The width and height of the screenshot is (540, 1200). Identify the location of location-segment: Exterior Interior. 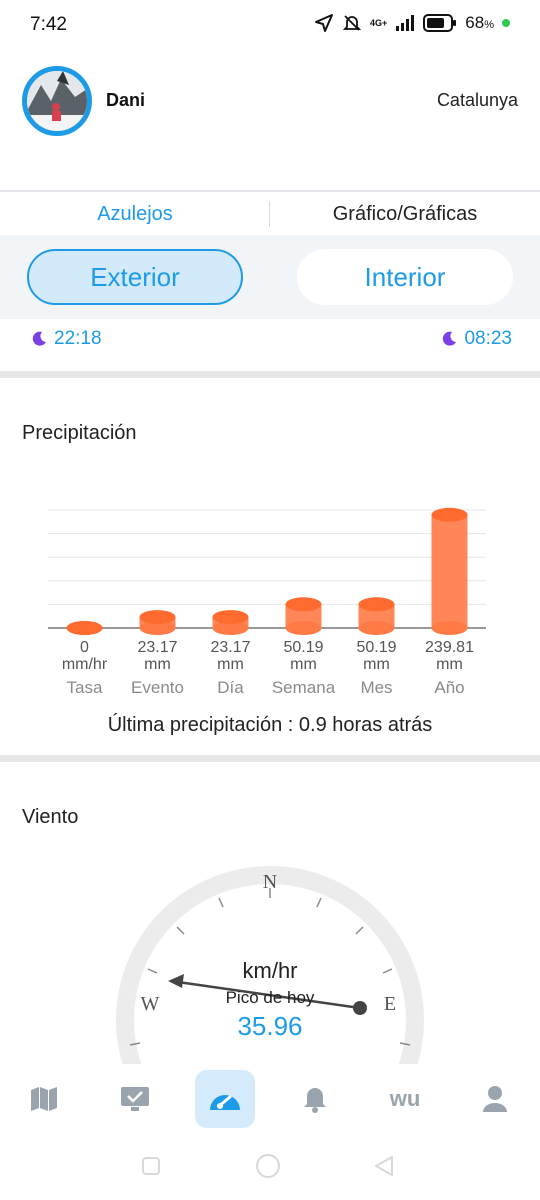
(270, 277).